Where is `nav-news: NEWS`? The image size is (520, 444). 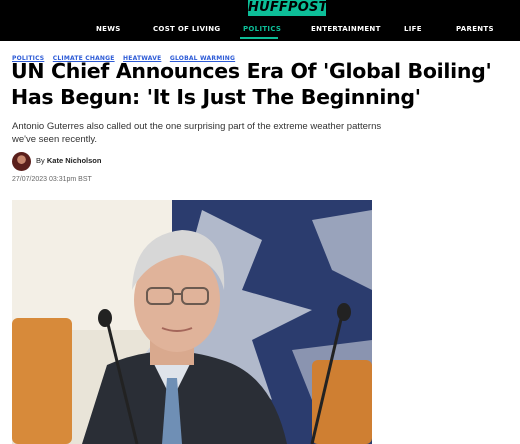 nav-news: NEWS is located at coordinates (108, 29).